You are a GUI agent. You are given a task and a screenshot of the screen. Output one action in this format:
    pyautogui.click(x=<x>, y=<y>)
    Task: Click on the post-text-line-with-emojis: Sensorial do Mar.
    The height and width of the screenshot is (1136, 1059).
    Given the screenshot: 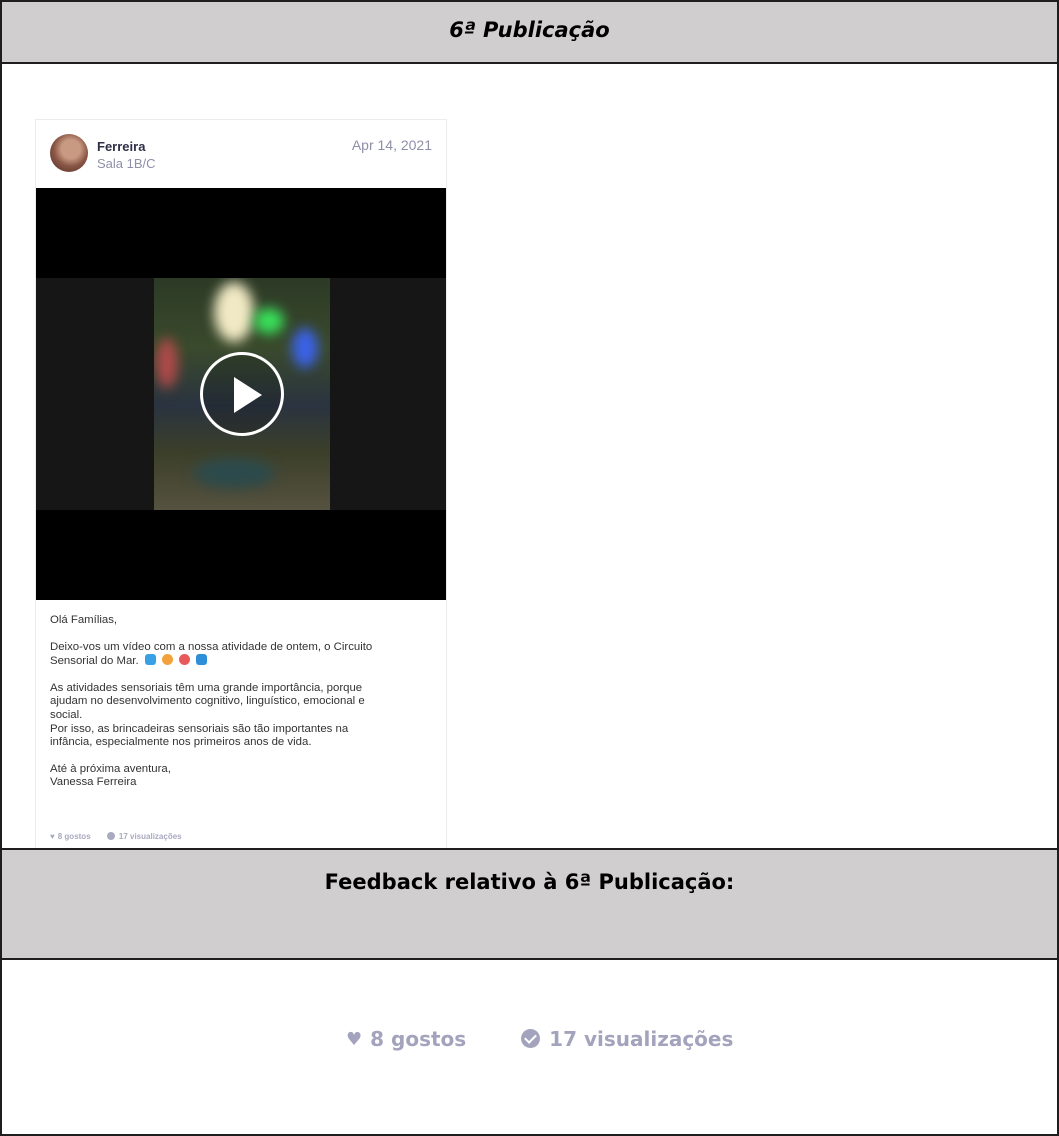 What is the action you would take?
    pyautogui.click(x=245, y=661)
    